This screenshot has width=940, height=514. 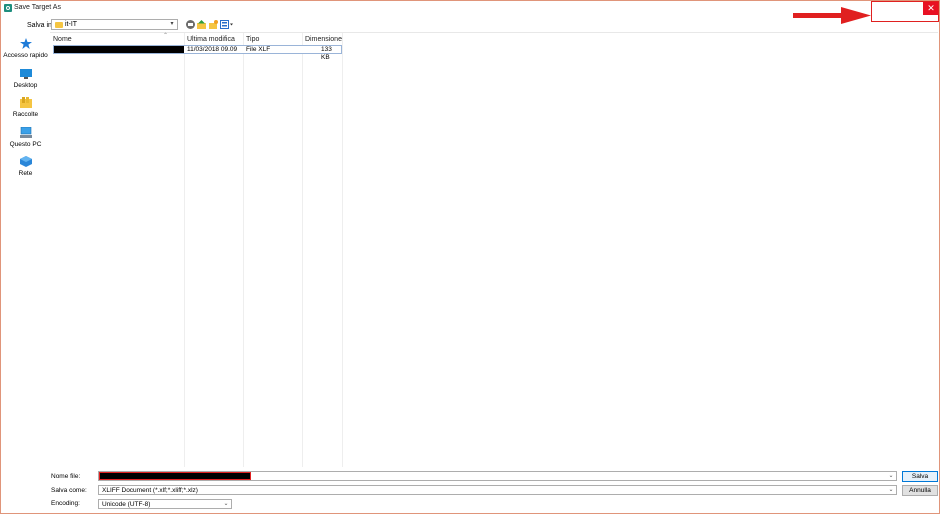 I want to click on redacted-filename, so click(x=119, y=49).